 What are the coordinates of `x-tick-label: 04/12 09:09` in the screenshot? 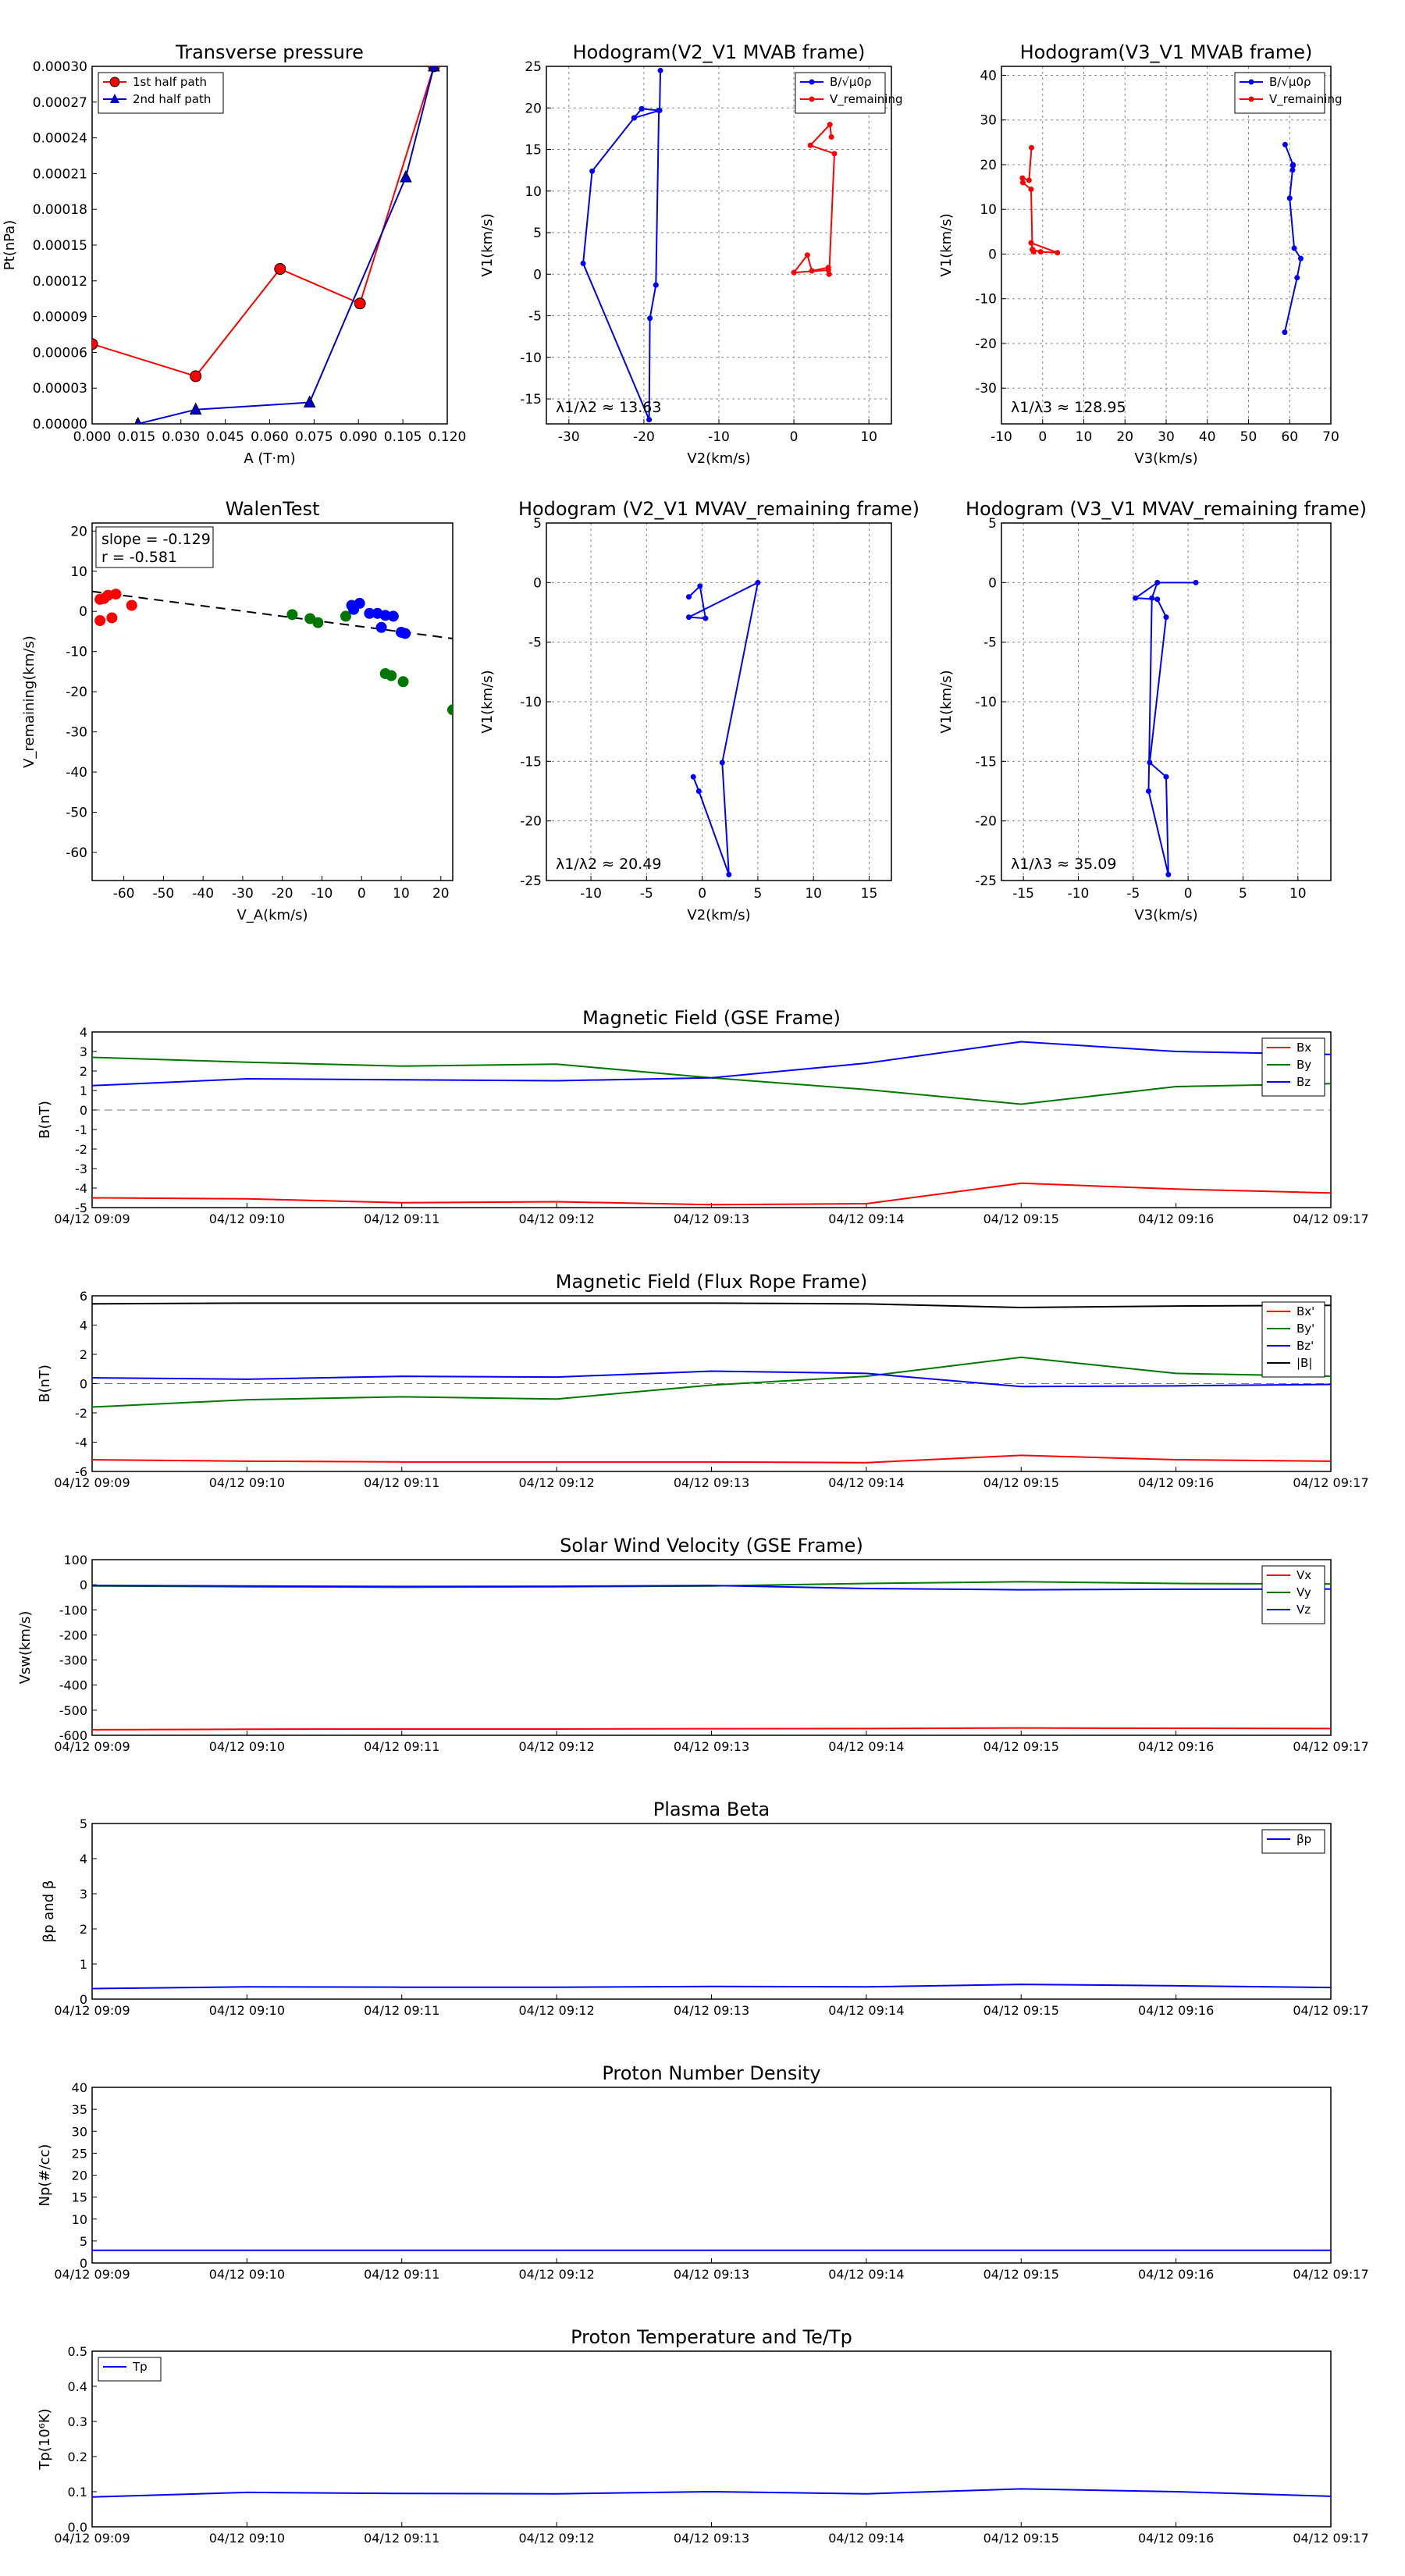 It's located at (92, 2538).